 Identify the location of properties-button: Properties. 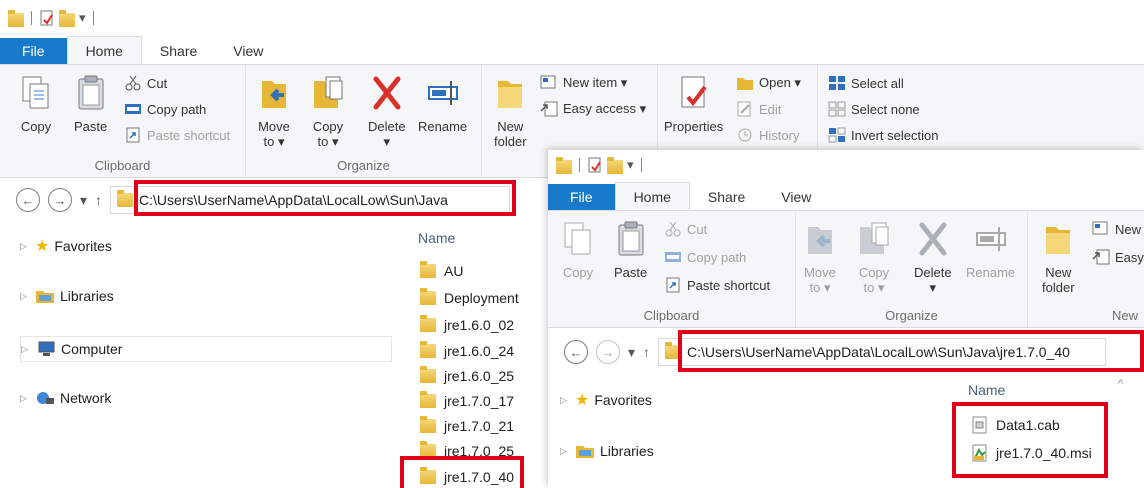
(693, 103).